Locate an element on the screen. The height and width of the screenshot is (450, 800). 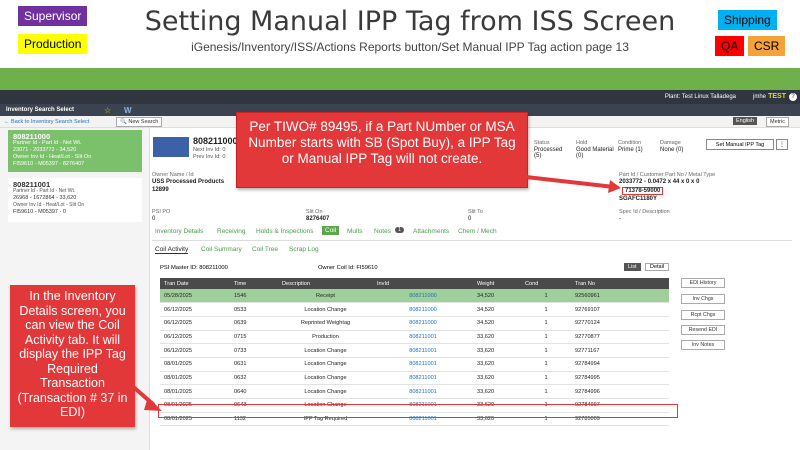
screen-title: Inventory Search Select is located at coordinates (40, 110).